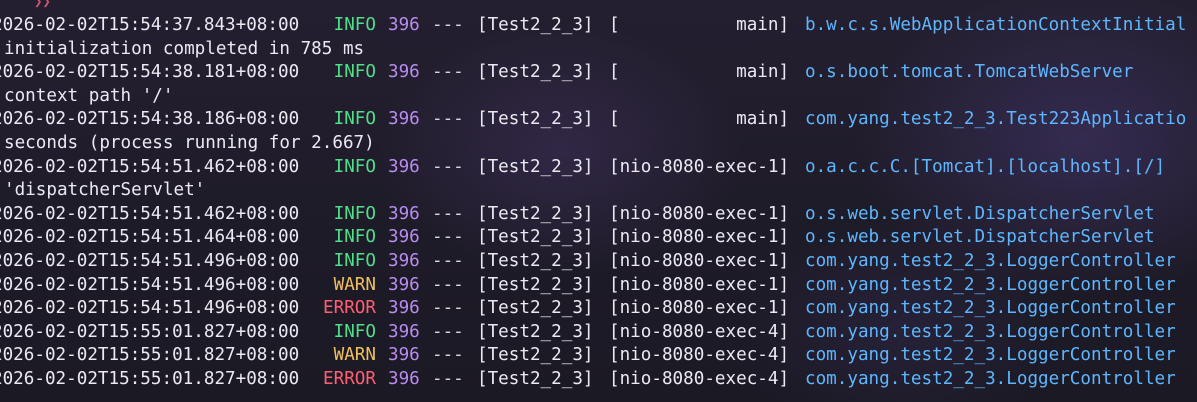 The height and width of the screenshot is (402, 1197). I want to click on top-edge-glyph: ❯❯, so click(42, 5).